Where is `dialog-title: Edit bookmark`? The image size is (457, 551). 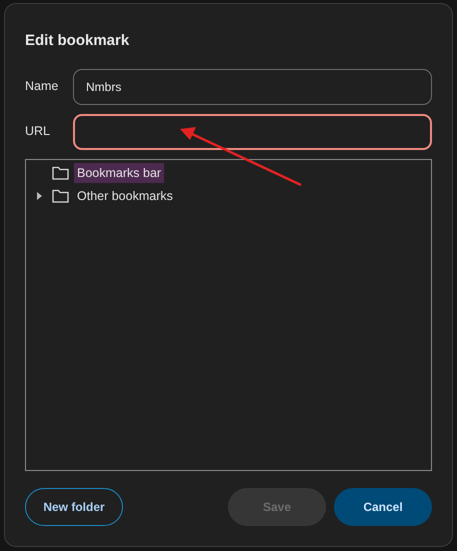
dialog-title: Edit bookmark is located at coordinates (77, 41).